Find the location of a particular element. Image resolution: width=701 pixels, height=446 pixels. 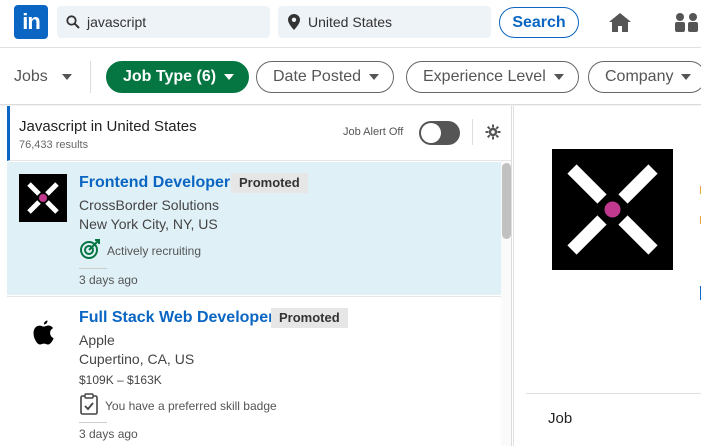

apple-logo is located at coordinates (43, 335).